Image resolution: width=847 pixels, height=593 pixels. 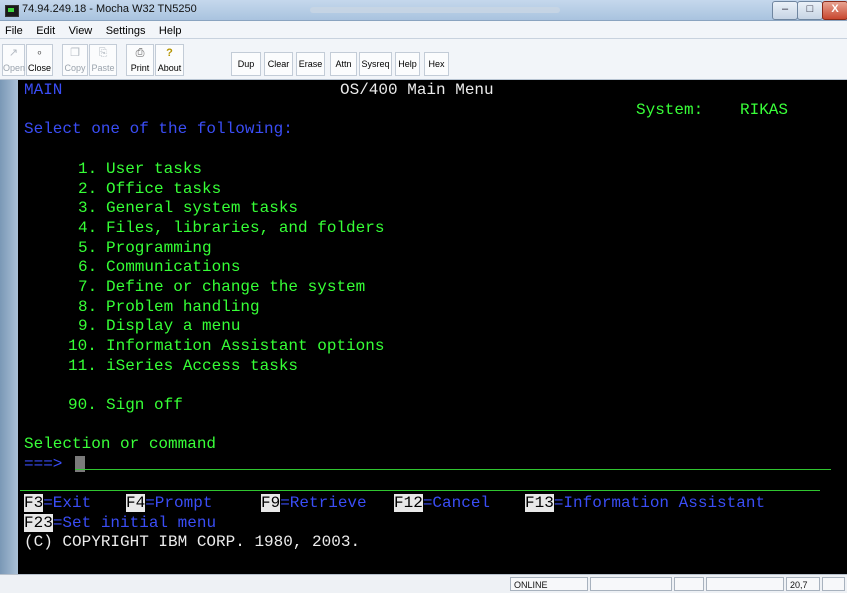 What do you see at coordinates (435, 10) in the screenshot?
I see `background-window-title` at bounding box center [435, 10].